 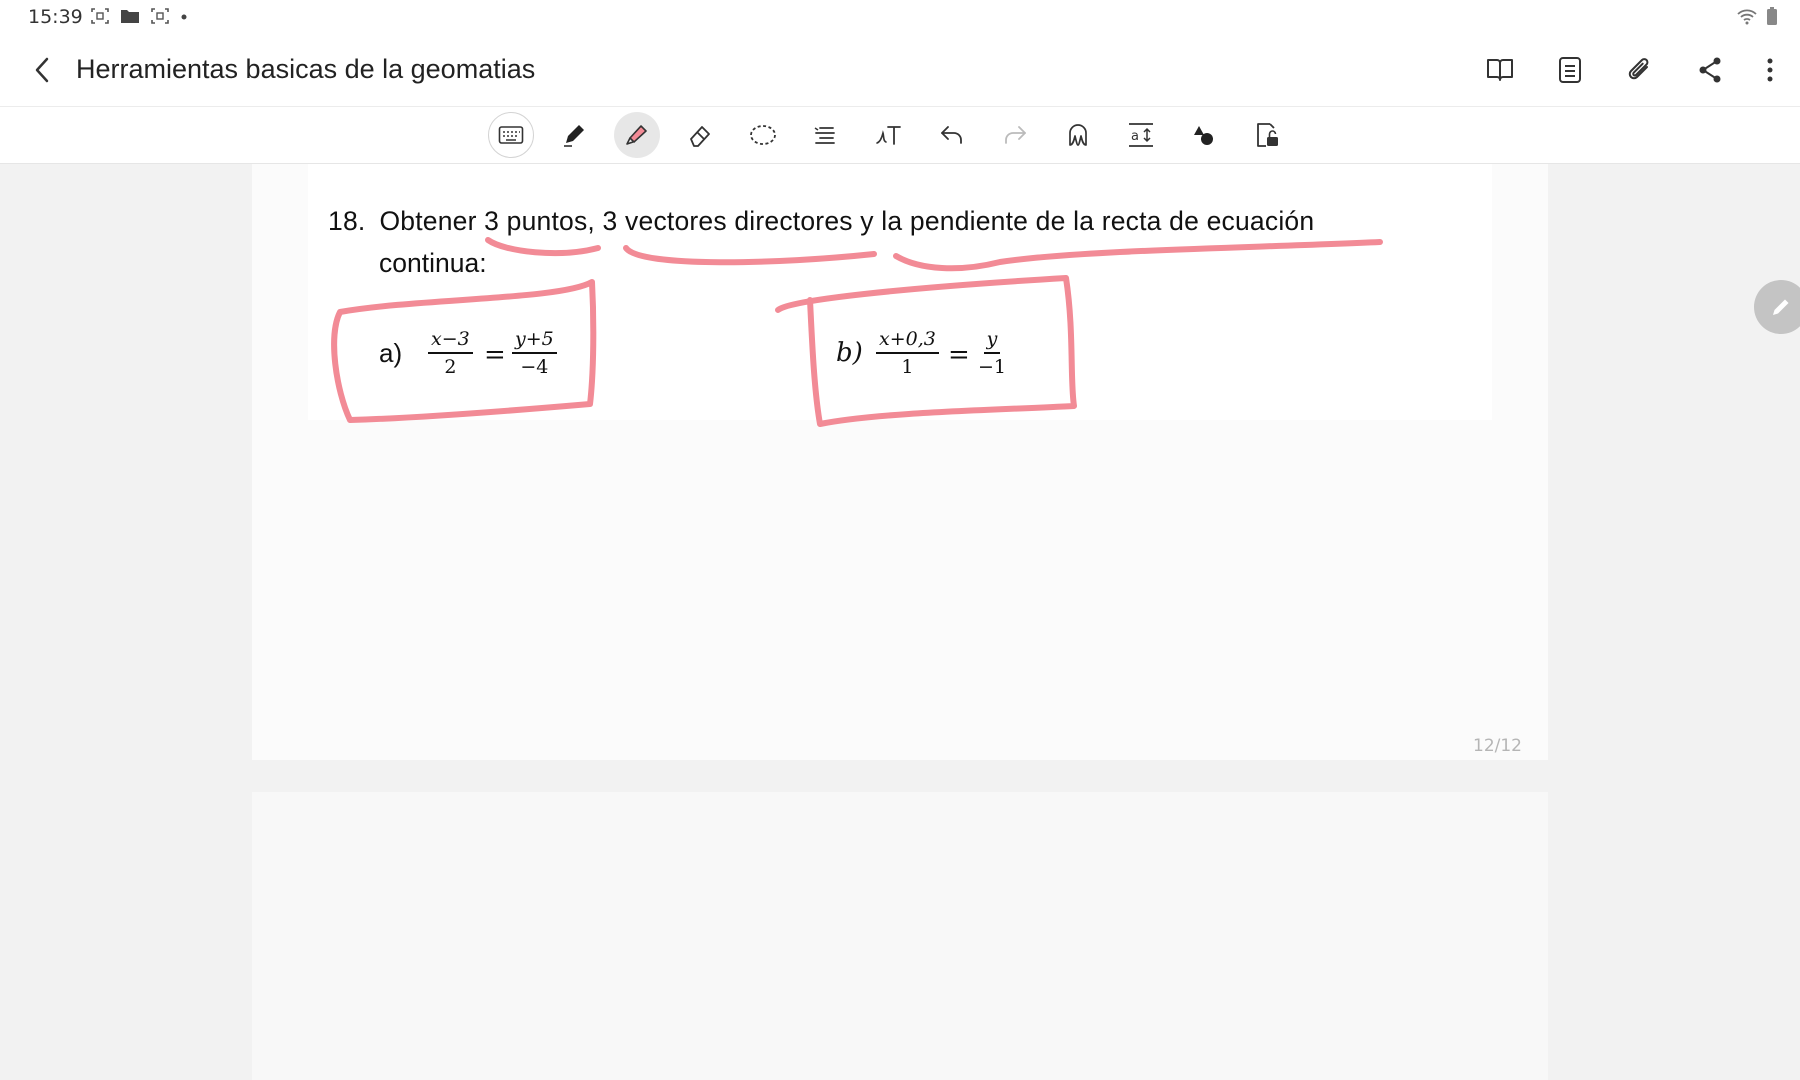 What do you see at coordinates (992, 341) in the screenshot?
I see `fraction-numerator: y` at bounding box center [992, 341].